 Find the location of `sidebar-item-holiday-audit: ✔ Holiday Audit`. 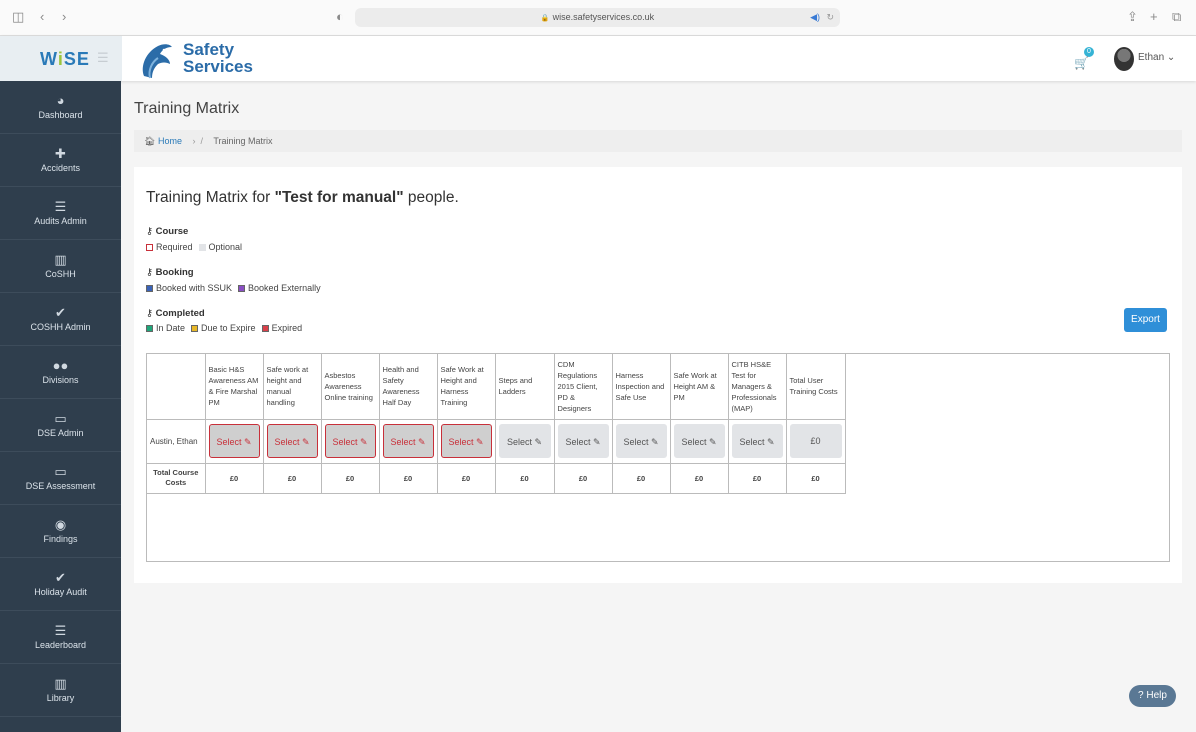

sidebar-item-holiday-audit: ✔ Holiday Audit is located at coordinates (60, 584).